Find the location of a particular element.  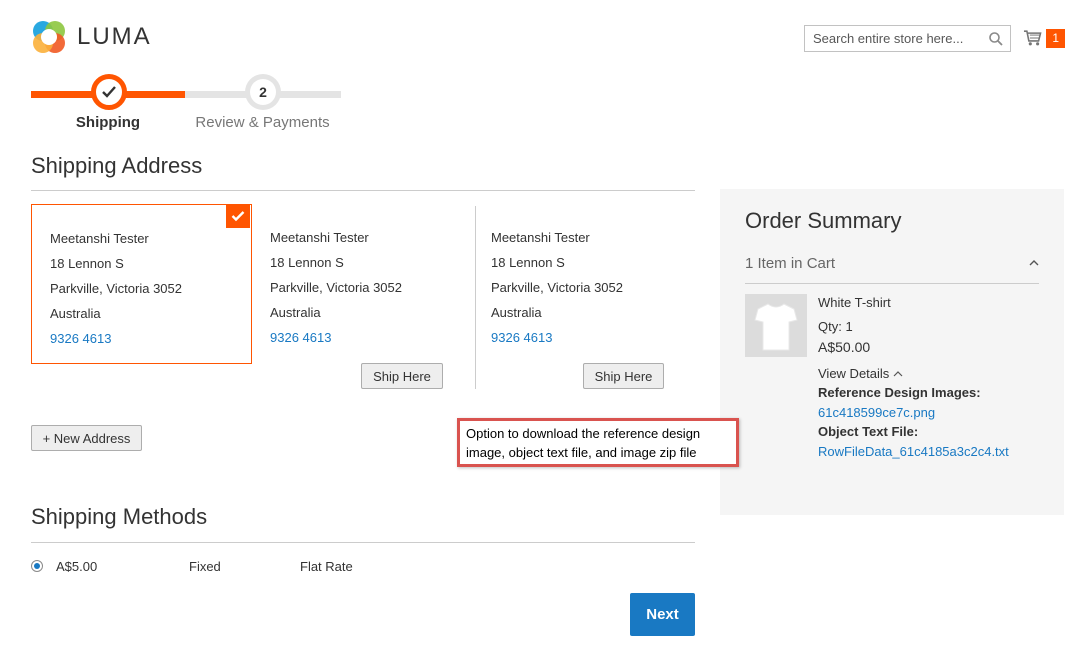

step-review-circle: 2 is located at coordinates (263, 92).